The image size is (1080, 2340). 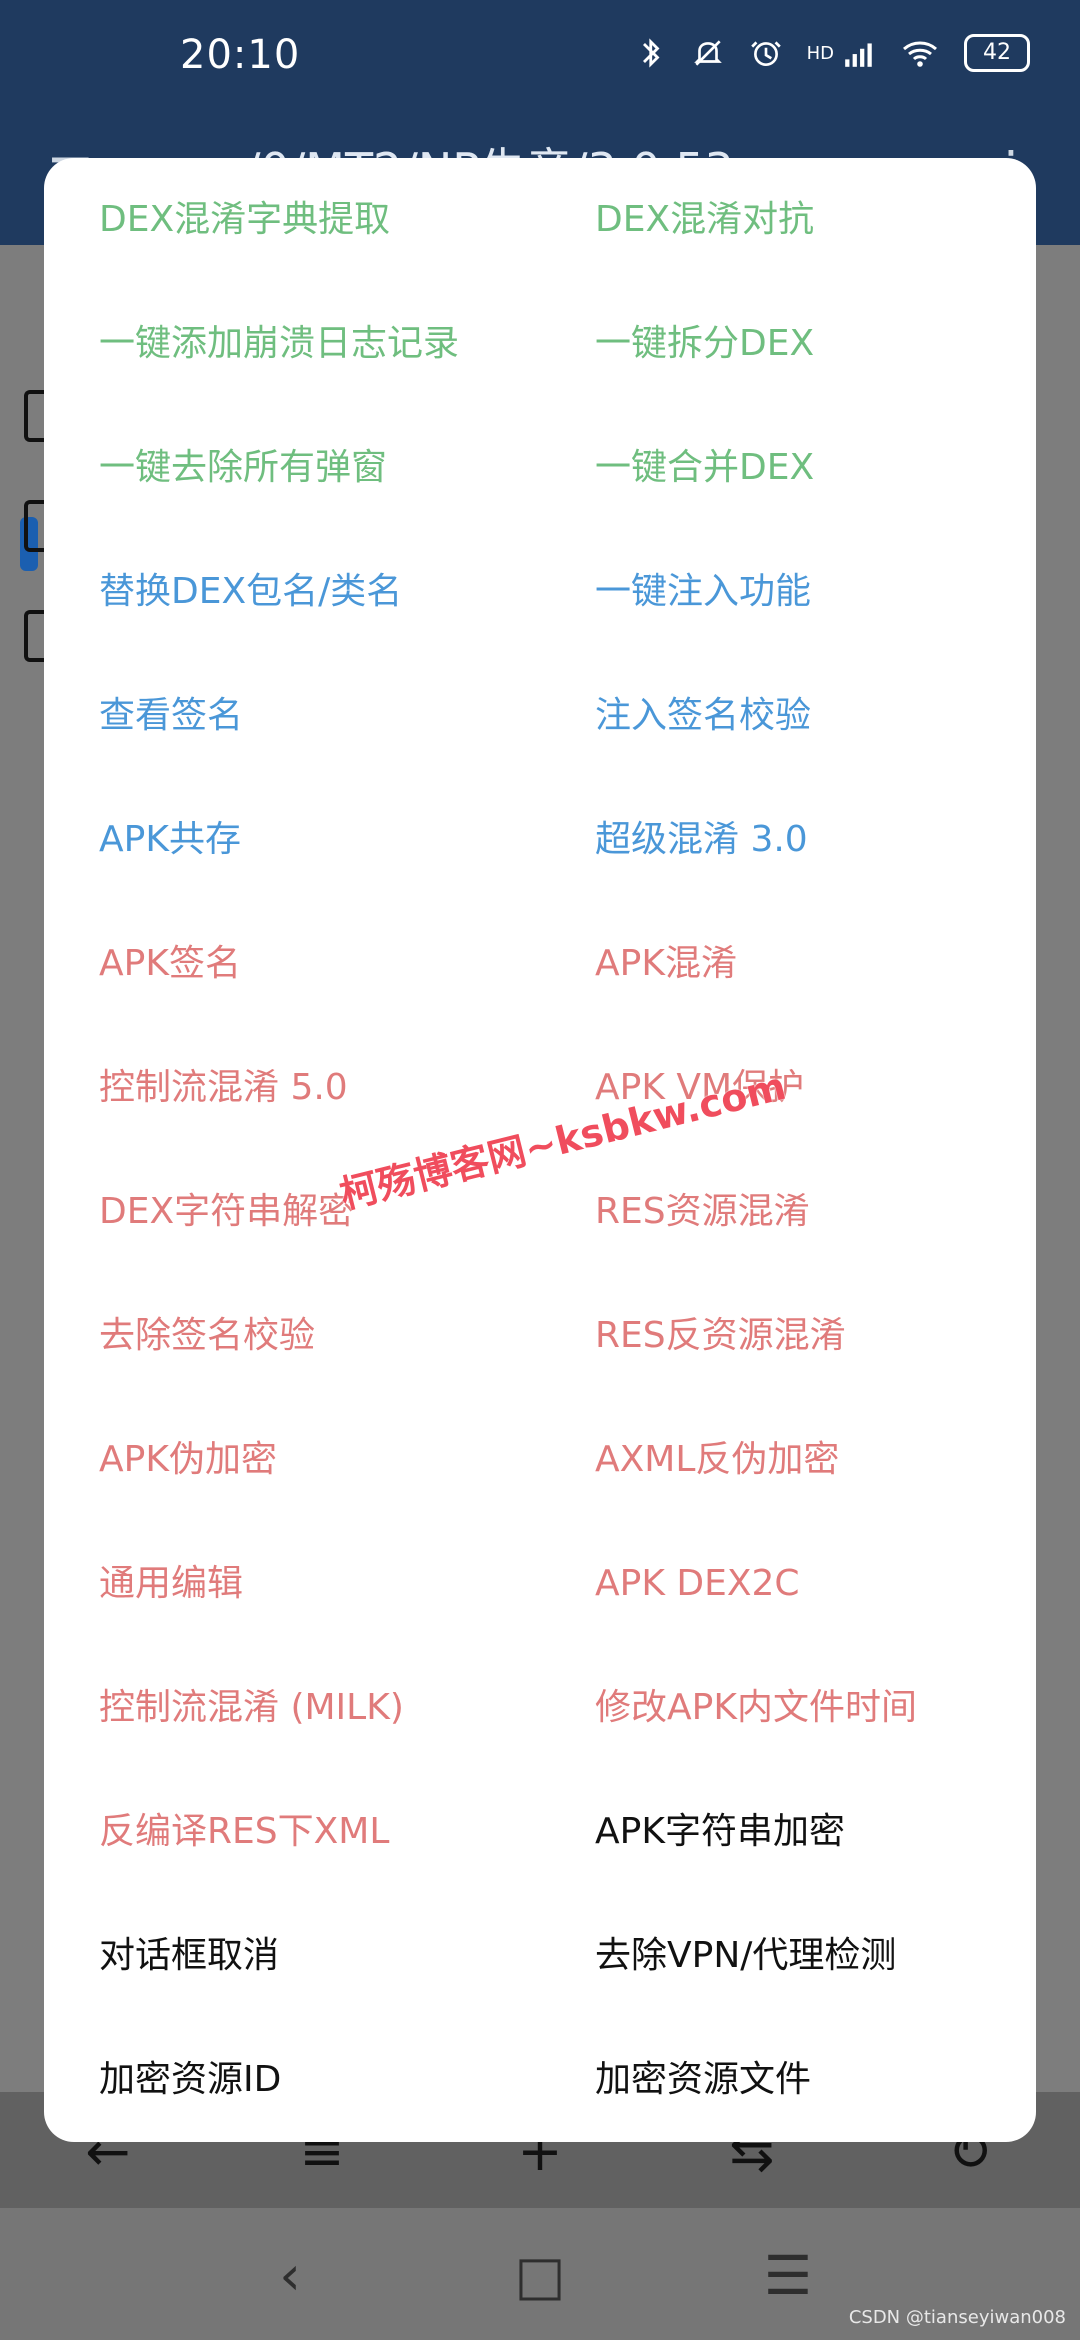 I want to click on signal-icon, so click(x=858, y=55).